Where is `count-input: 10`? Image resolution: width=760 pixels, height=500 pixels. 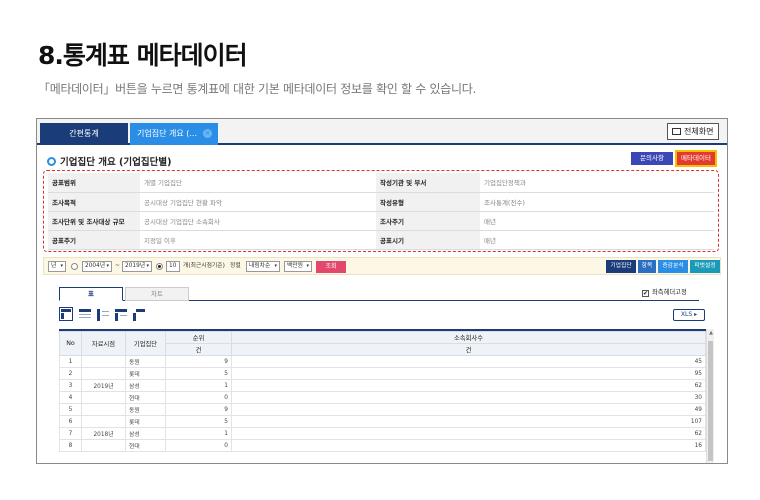
count-input: 10 is located at coordinates (173, 266).